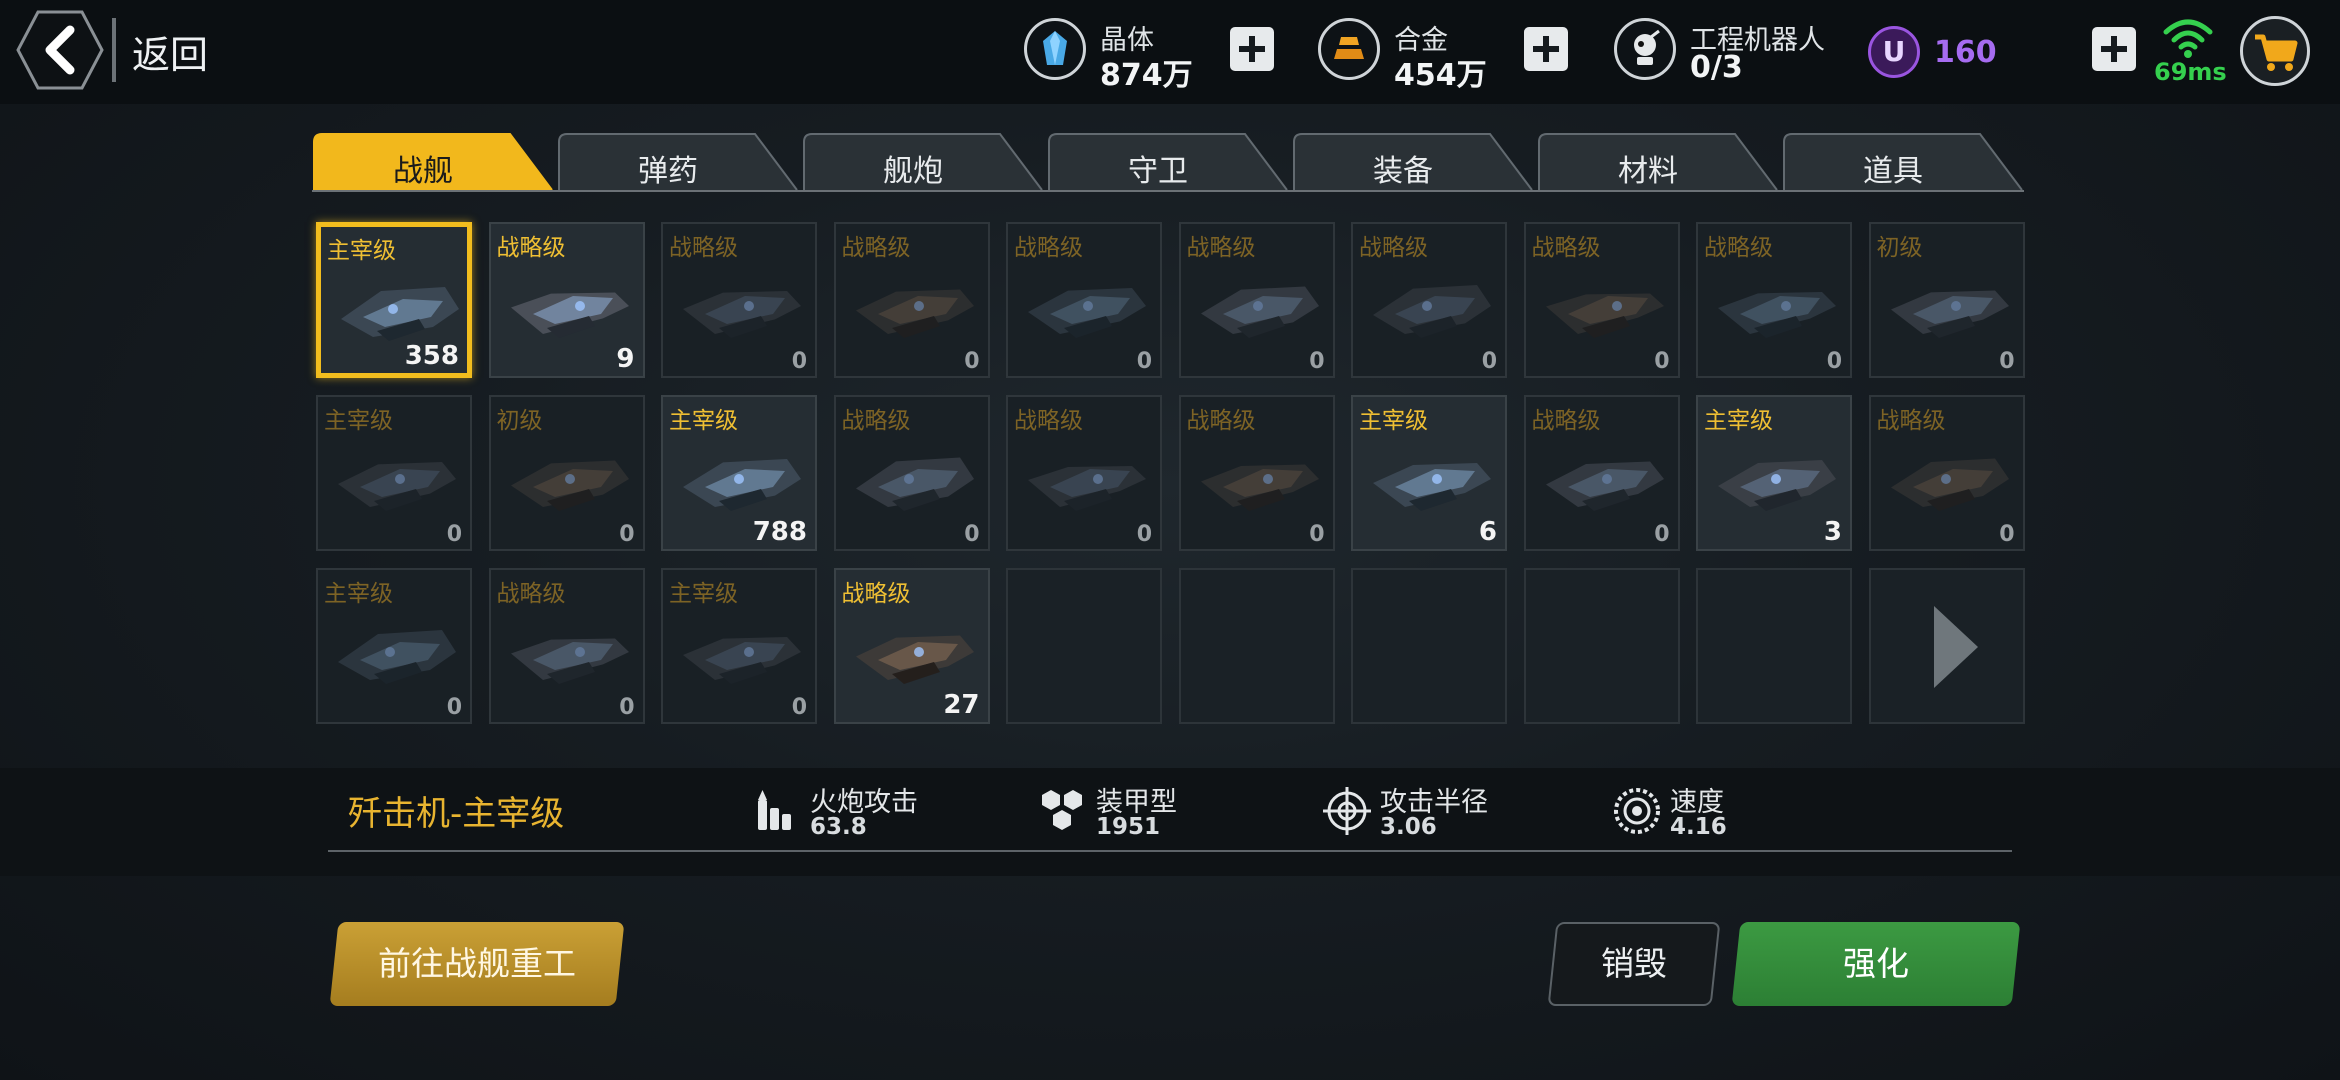 This screenshot has width=2340, height=1080. Describe the element at coordinates (2190, 72) in the screenshot. I see `ping-value: 69ms` at that location.